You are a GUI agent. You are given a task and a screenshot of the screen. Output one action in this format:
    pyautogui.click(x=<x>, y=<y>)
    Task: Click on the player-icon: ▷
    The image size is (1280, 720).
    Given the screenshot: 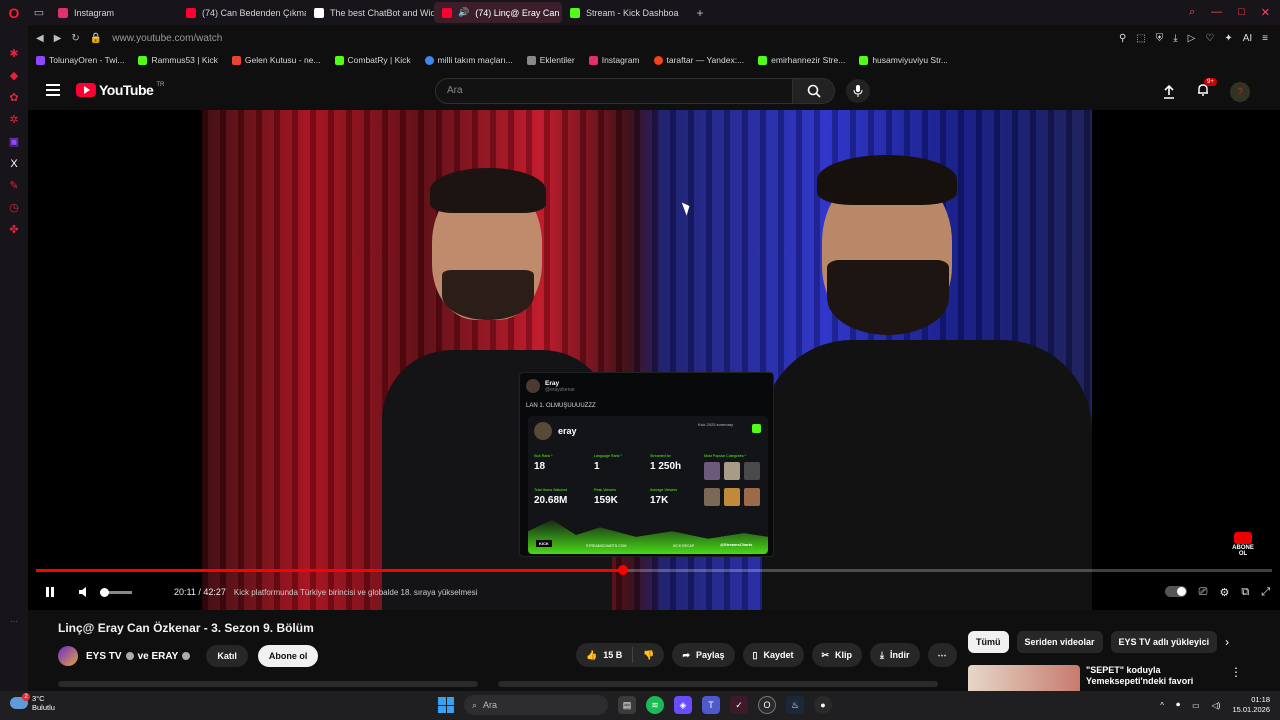 What is the action you would take?
    pyautogui.click(x=1192, y=38)
    